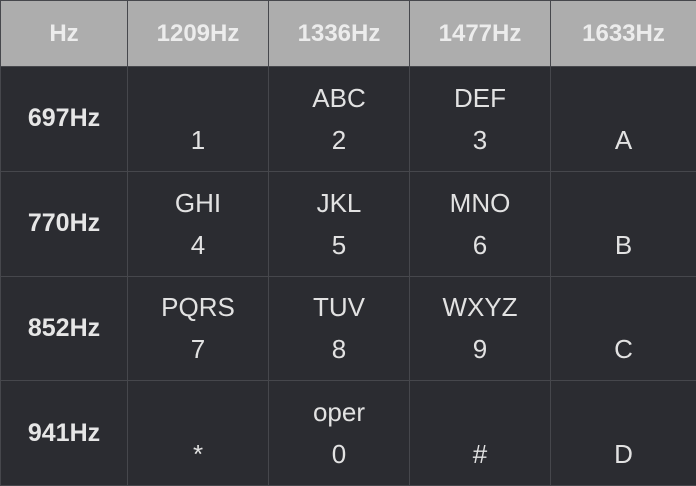 This screenshot has width=696, height=486. I want to click on key-digit: 2, so click(339, 139).